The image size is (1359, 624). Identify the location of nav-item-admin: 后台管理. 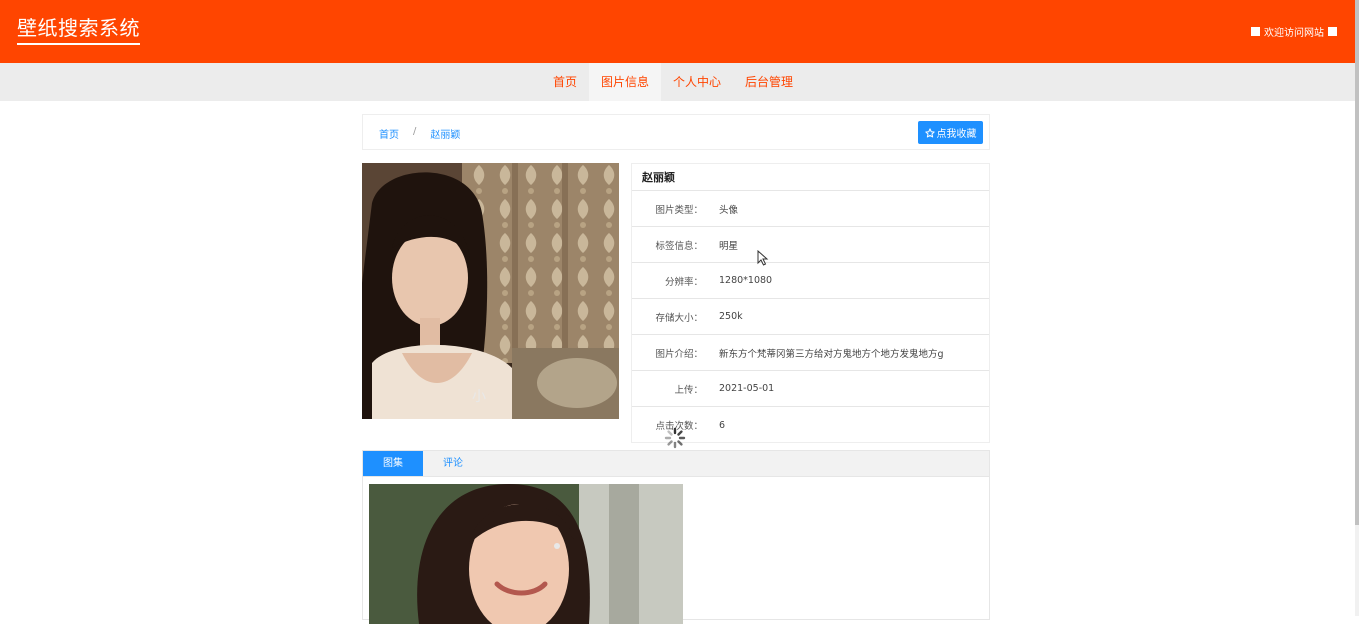
(769, 82).